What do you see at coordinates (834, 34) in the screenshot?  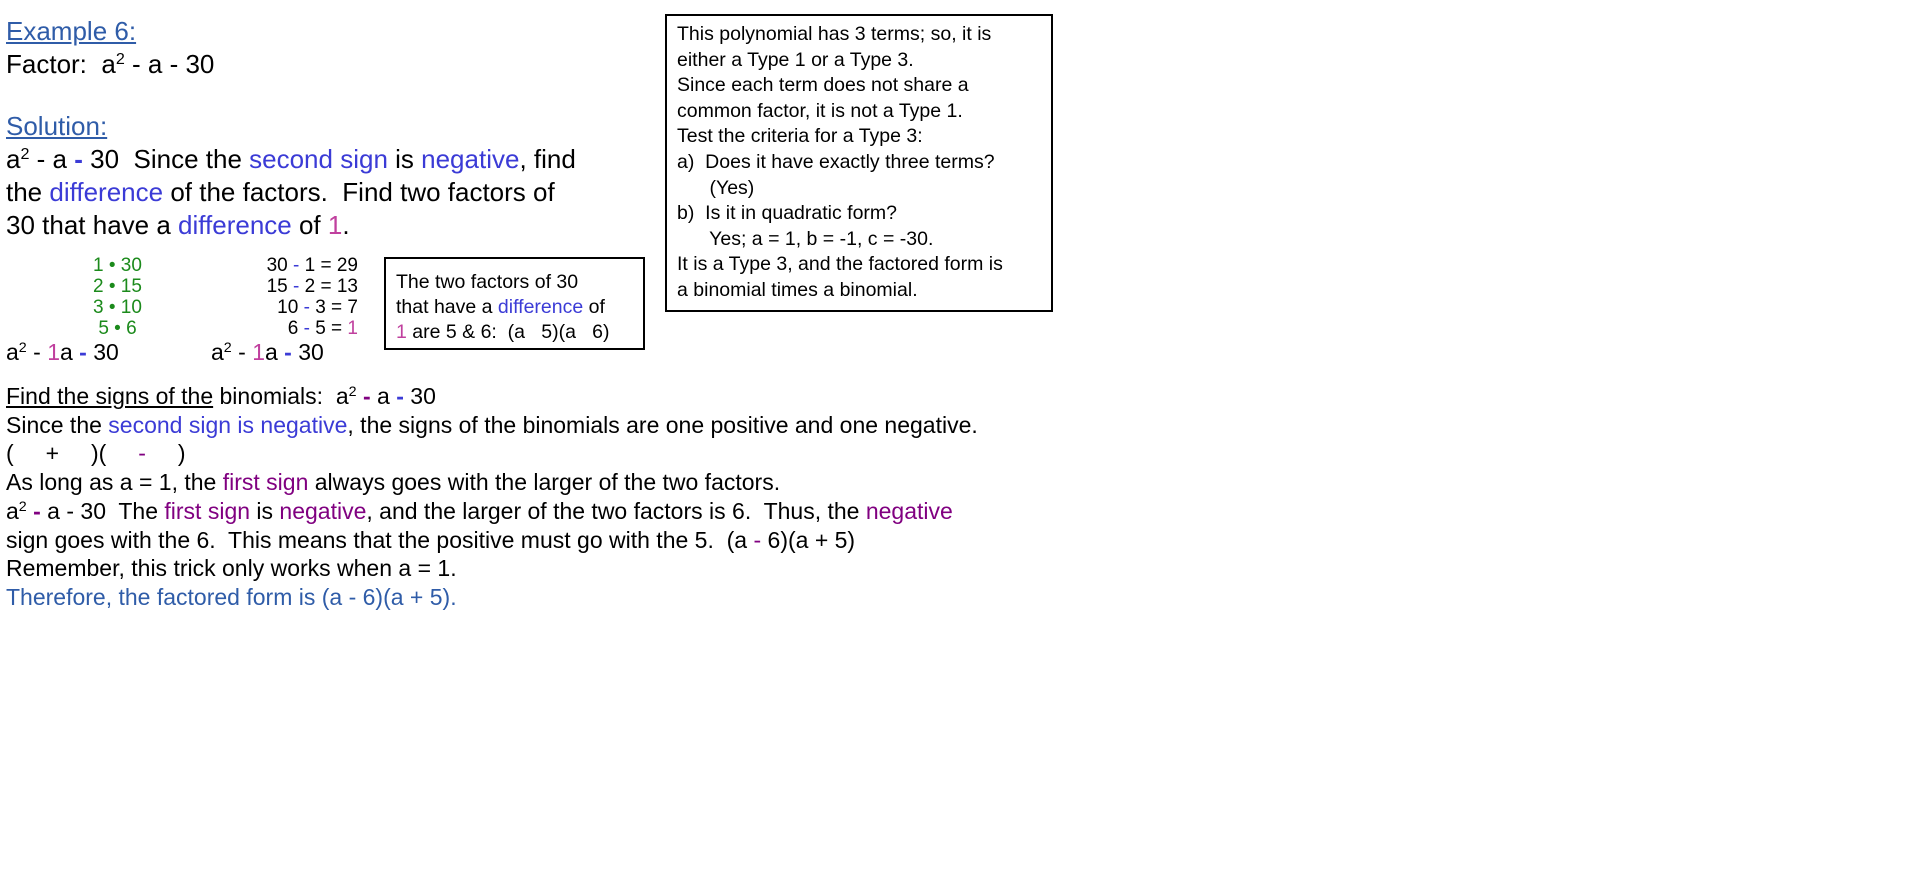 I see `text-segment: This polynomial has 3 terms; so, it is` at bounding box center [834, 34].